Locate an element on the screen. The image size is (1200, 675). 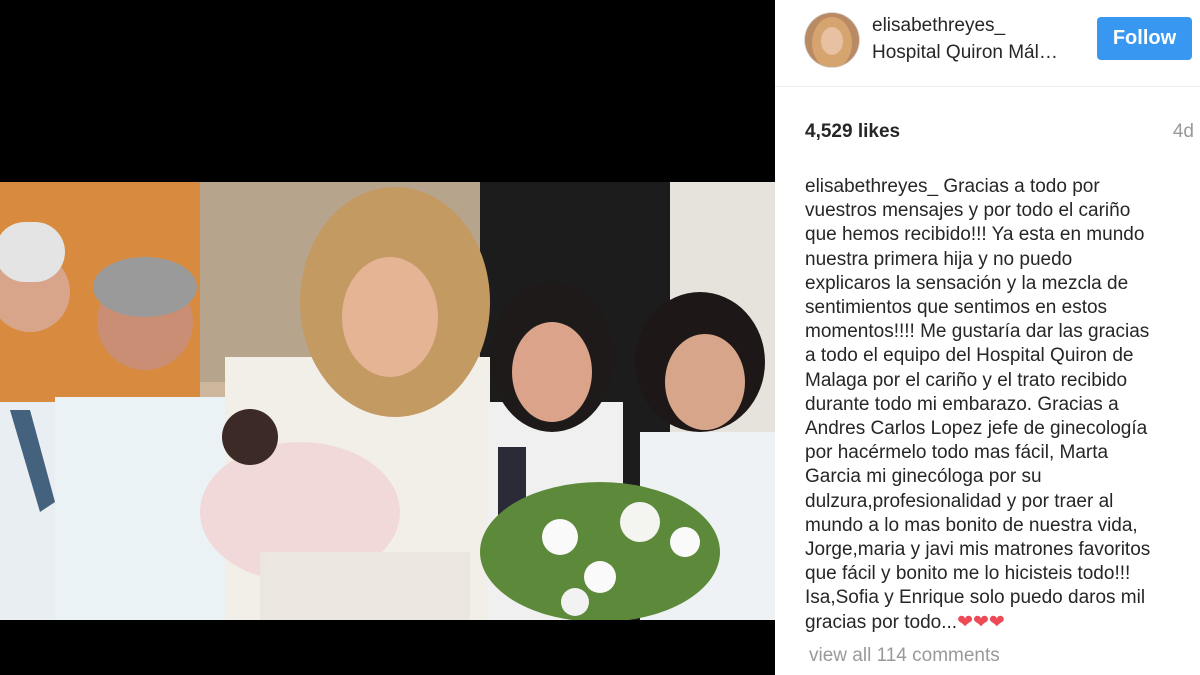
caption-line: nuestra primera hija y no puedo is located at coordinates (939, 259).